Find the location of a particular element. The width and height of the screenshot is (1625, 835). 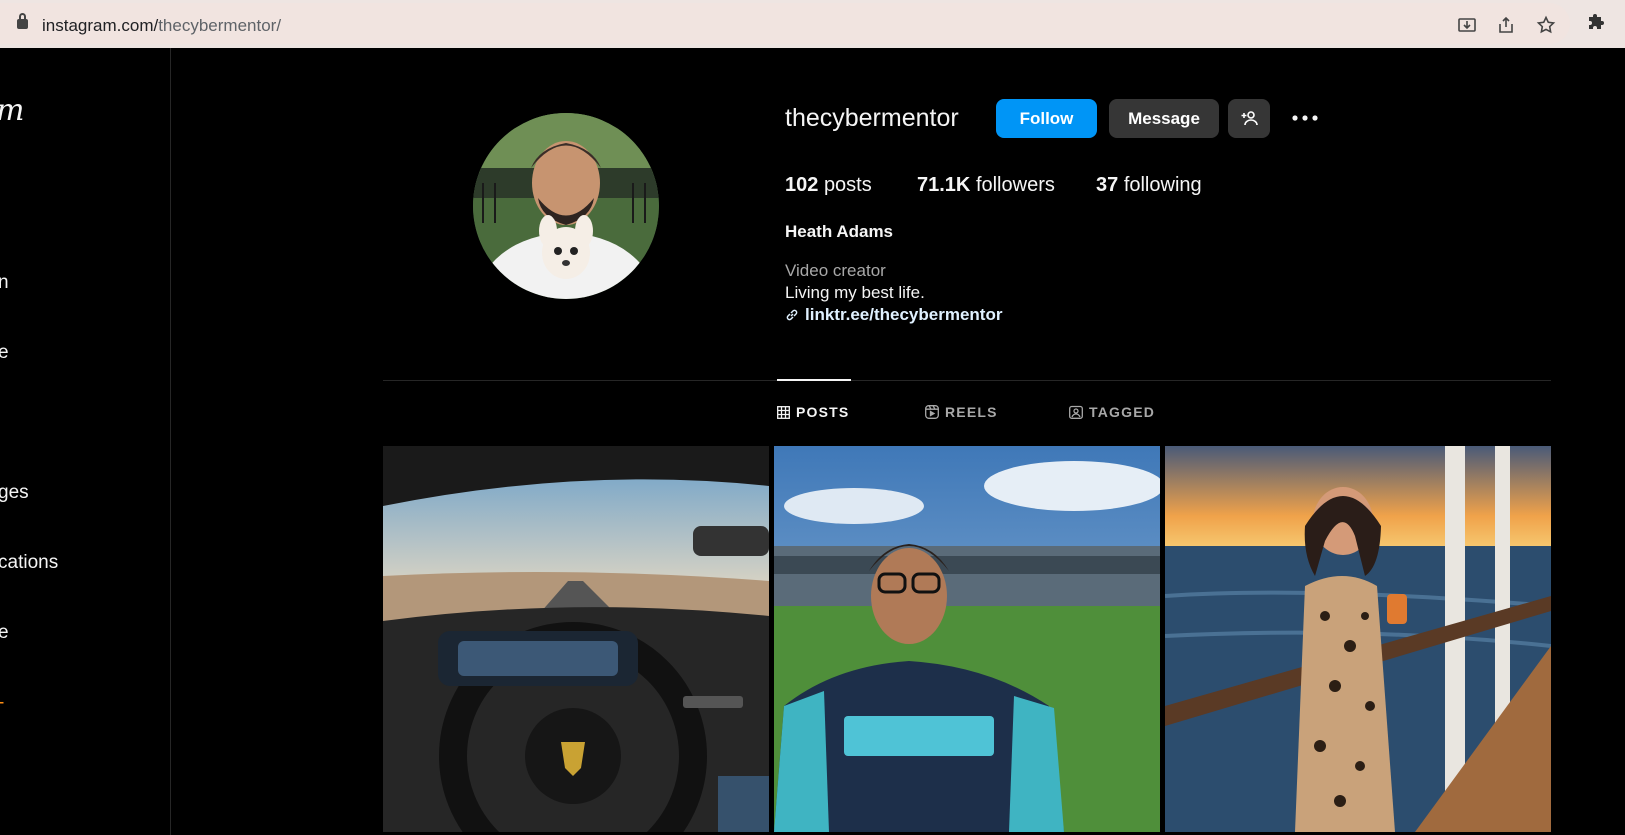

grid-icon is located at coordinates (783, 412).